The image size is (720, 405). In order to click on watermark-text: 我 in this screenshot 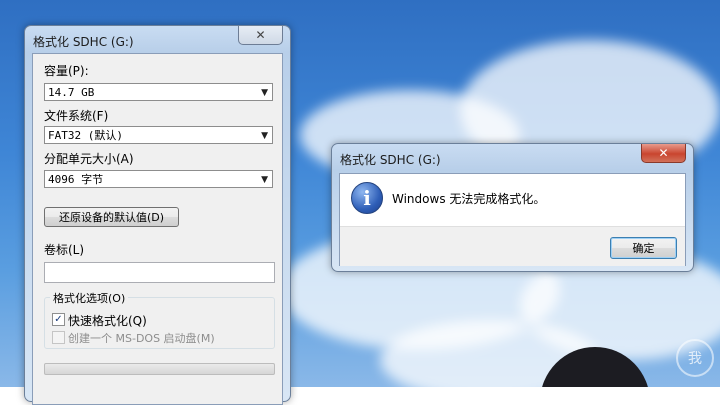, I will do `click(695, 359)`.